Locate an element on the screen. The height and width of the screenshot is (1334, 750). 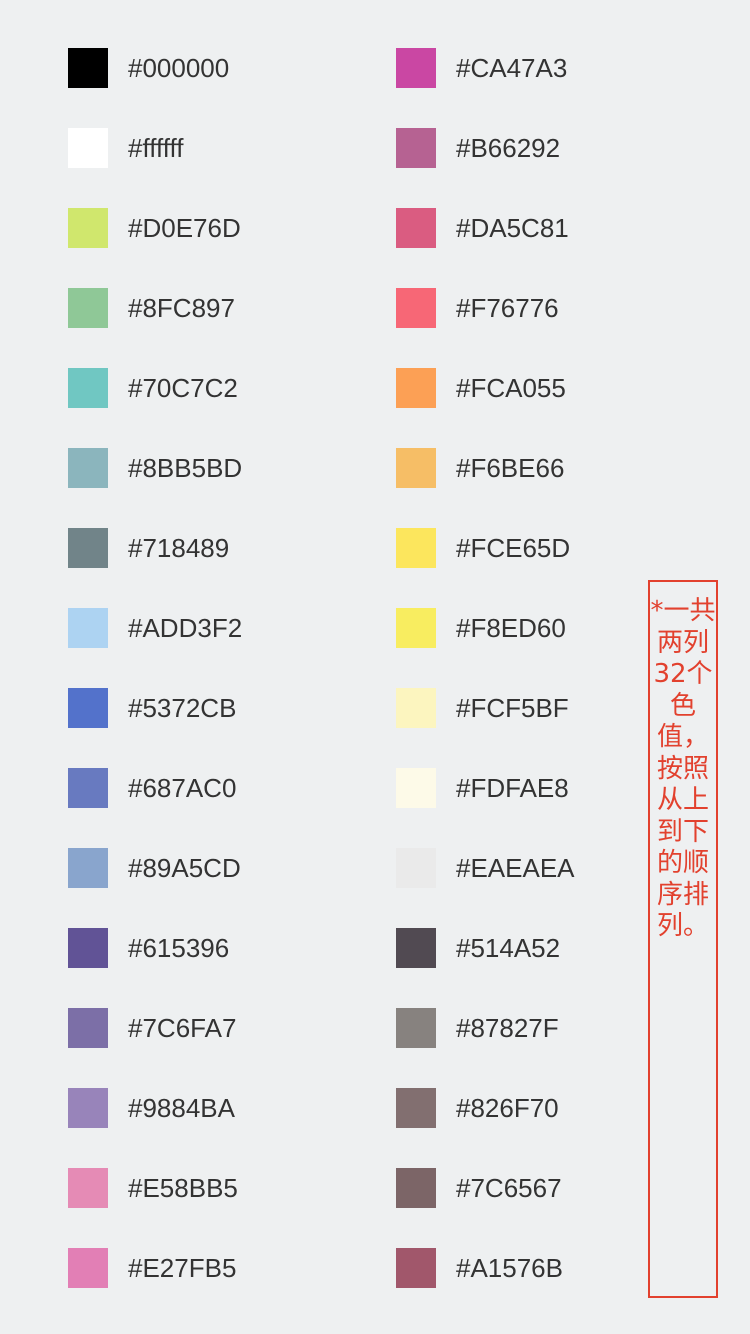
color-code-label: #E27FB5 is located at coordinates (182, 1268).